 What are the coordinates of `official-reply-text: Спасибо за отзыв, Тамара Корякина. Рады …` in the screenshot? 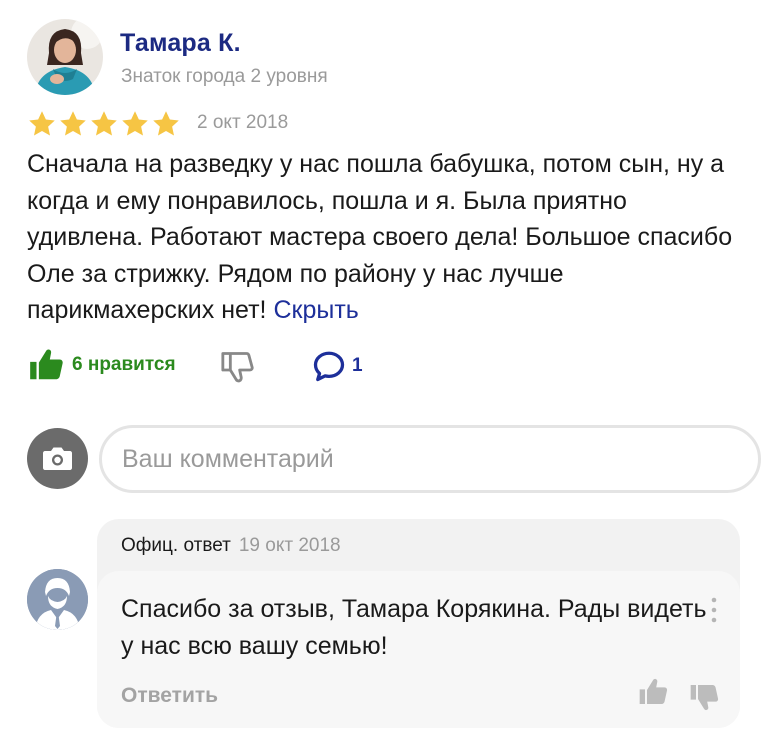 It's located at (414, 627).